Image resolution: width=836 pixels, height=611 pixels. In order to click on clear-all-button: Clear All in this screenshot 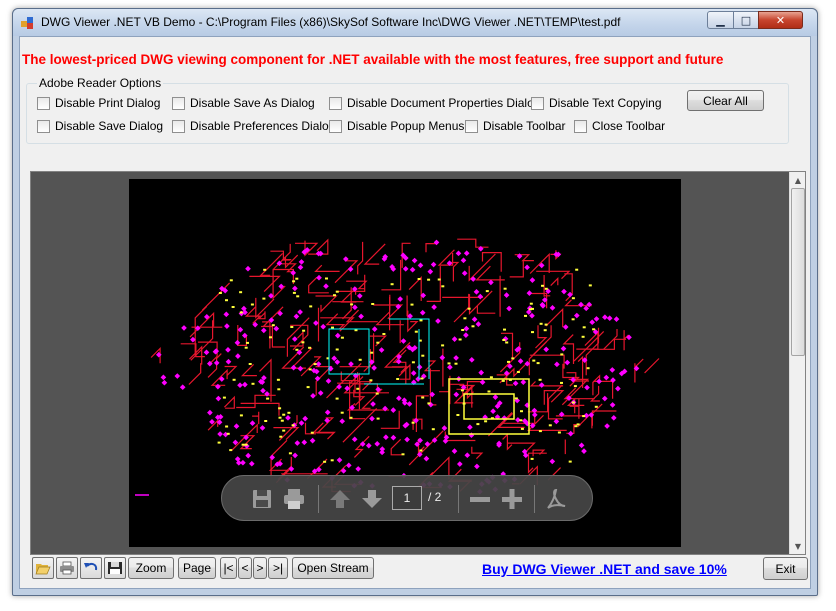, I will do `click(725, 100)`.